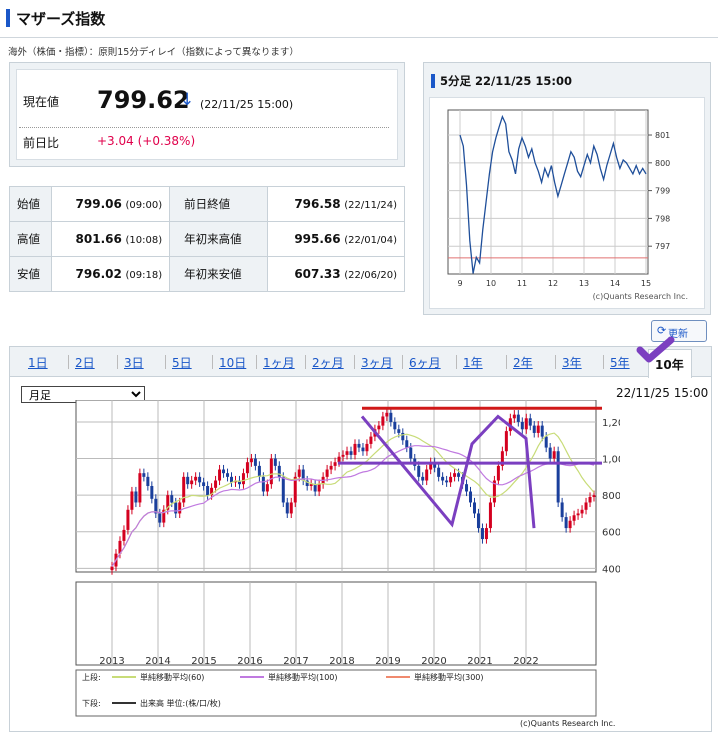 The image size is (718, 732). I want to click on tab-6: 1ヶ月, so click(279, 362).